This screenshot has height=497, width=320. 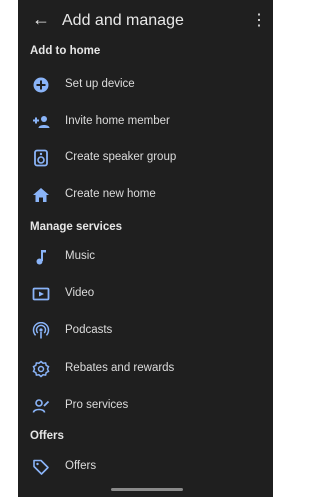 What do you see at coordinates (145, 86) in the screenshot?
I see `menu-item-set-up-device: Set up device` at bounding box center [145, 86].